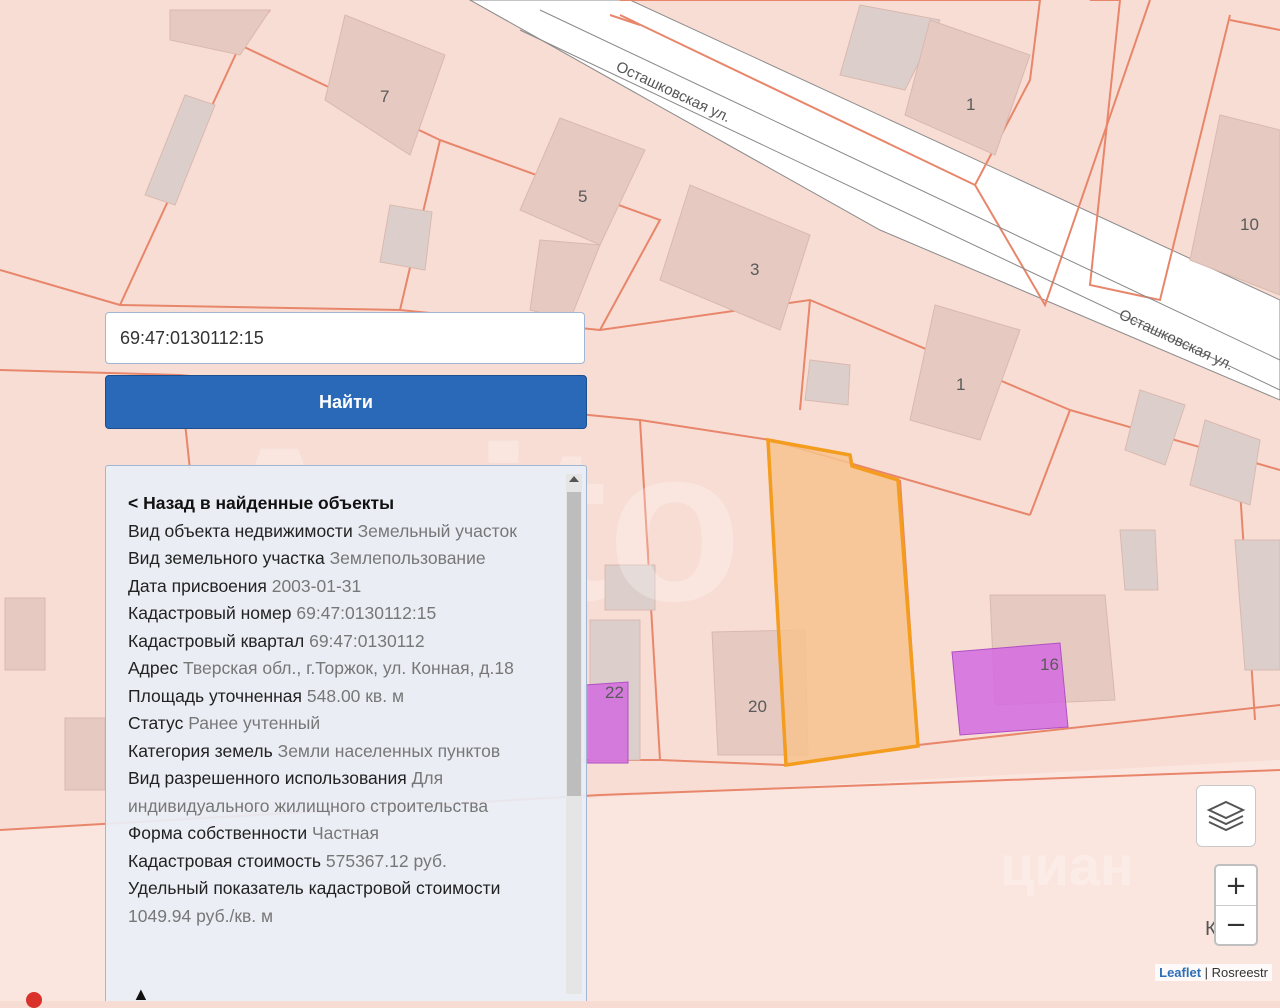 The image size is (1280, 1008). Describe the element at coordinates (201, 915) in the screenshot. I see `attribute-value: 1049.94 руб./кв. м` at that location.